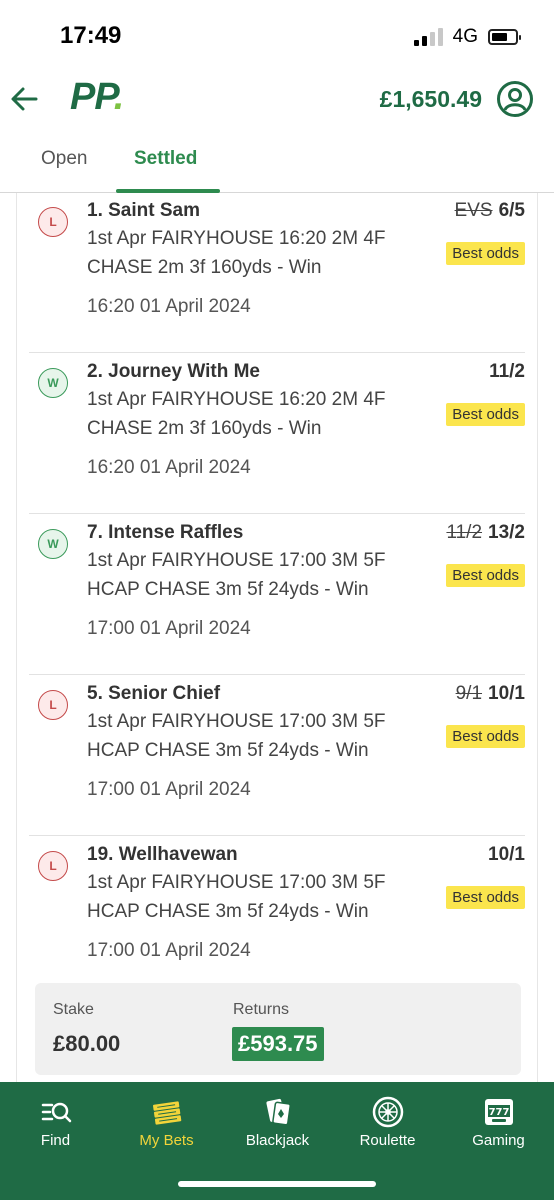 The width and height of the screenshot is (554, 1200). Describe the element at coordinates (87, 1043) in the screenshot. I see `stake-value: £80.00` at that location.